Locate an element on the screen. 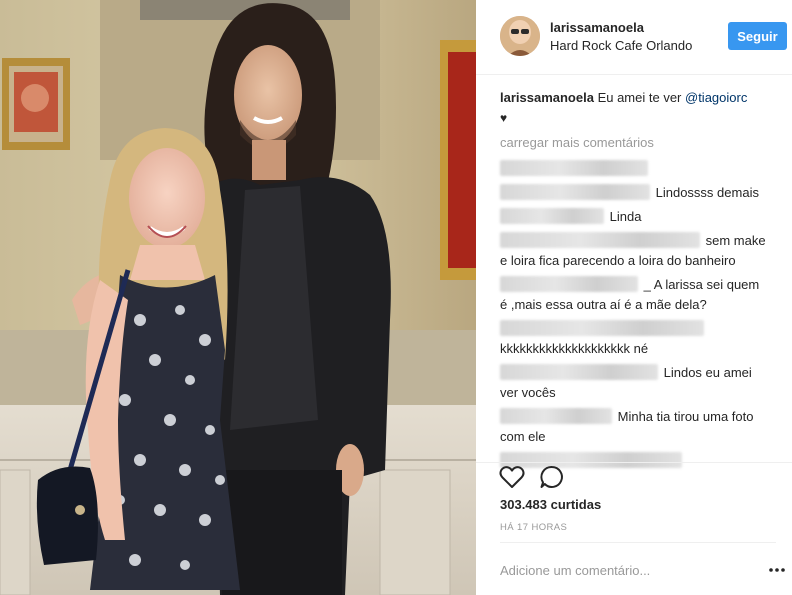  comment-item: Lindos eu amei ver vocês is located at coordinates (640, 383).